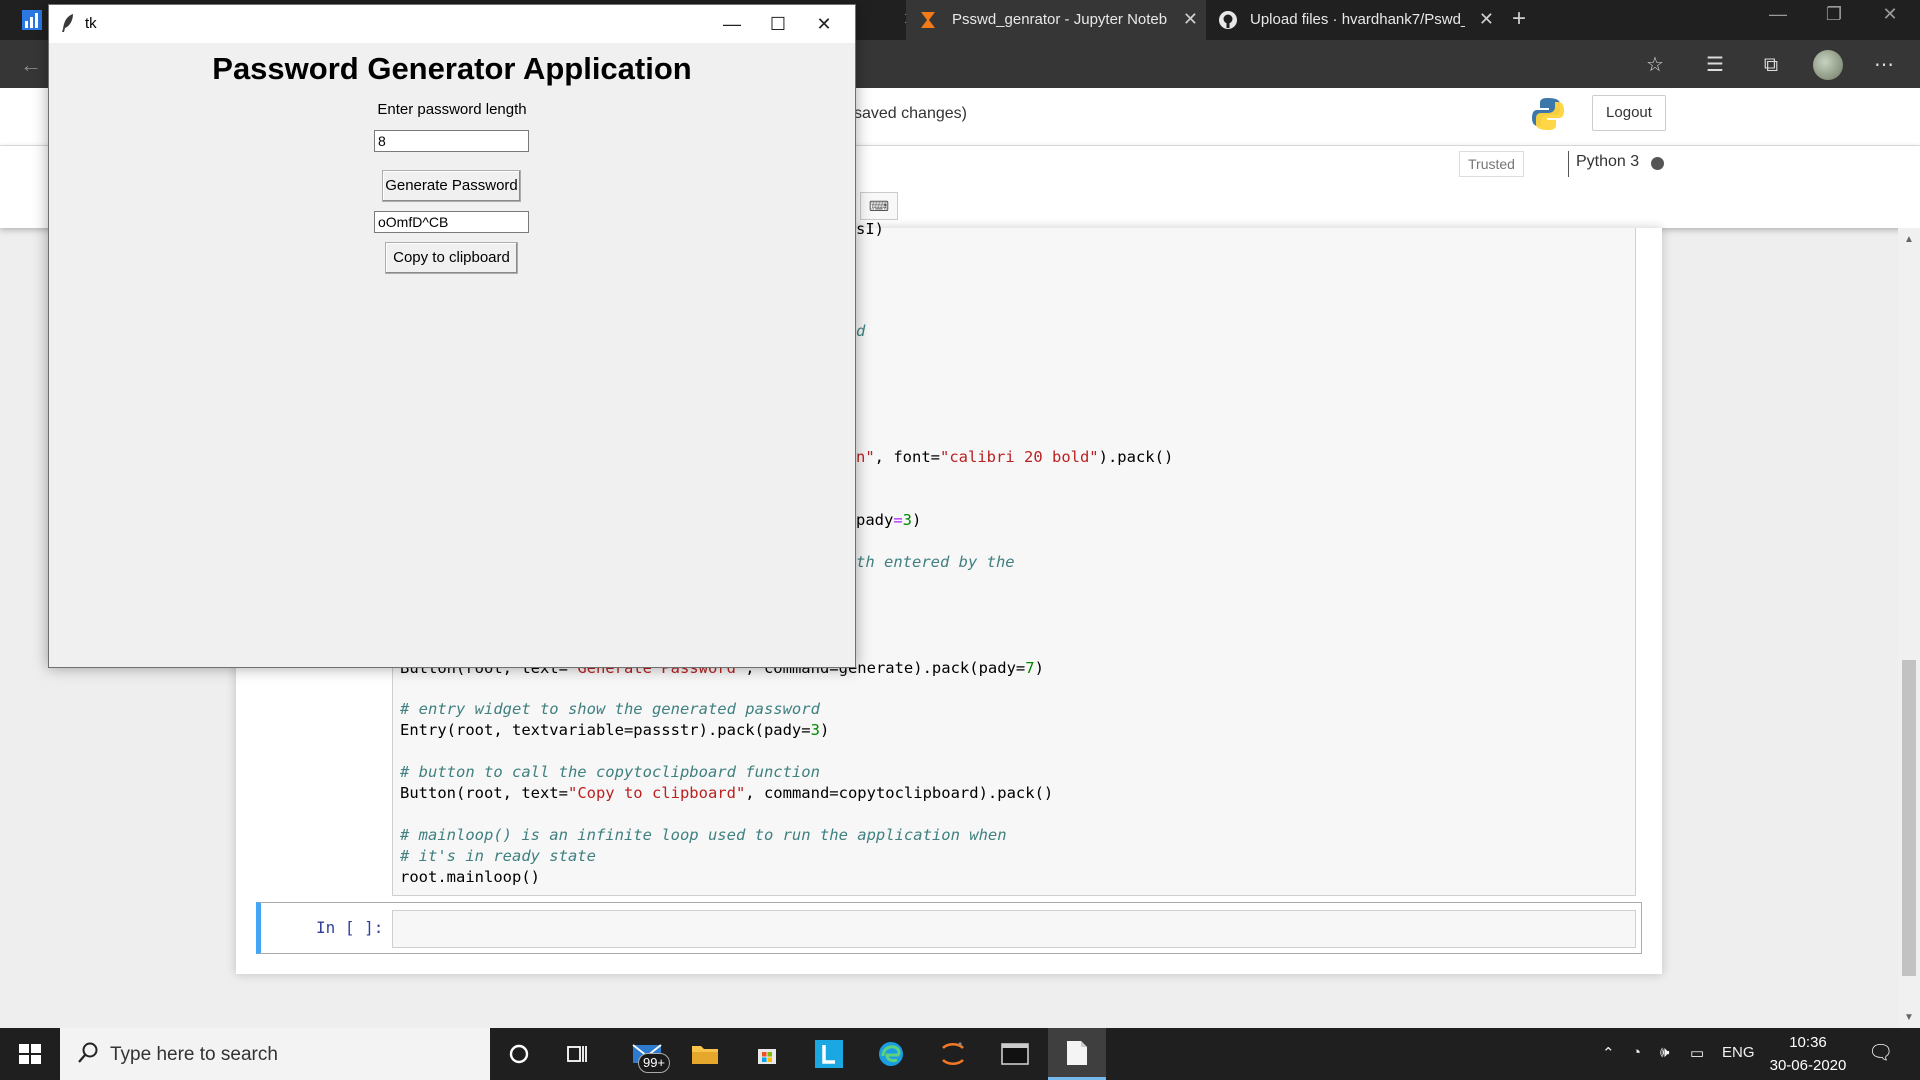  Describe the element at coordinates (484, 793) in the screenshot. I see `code-text: Button(root, text=` at that location.